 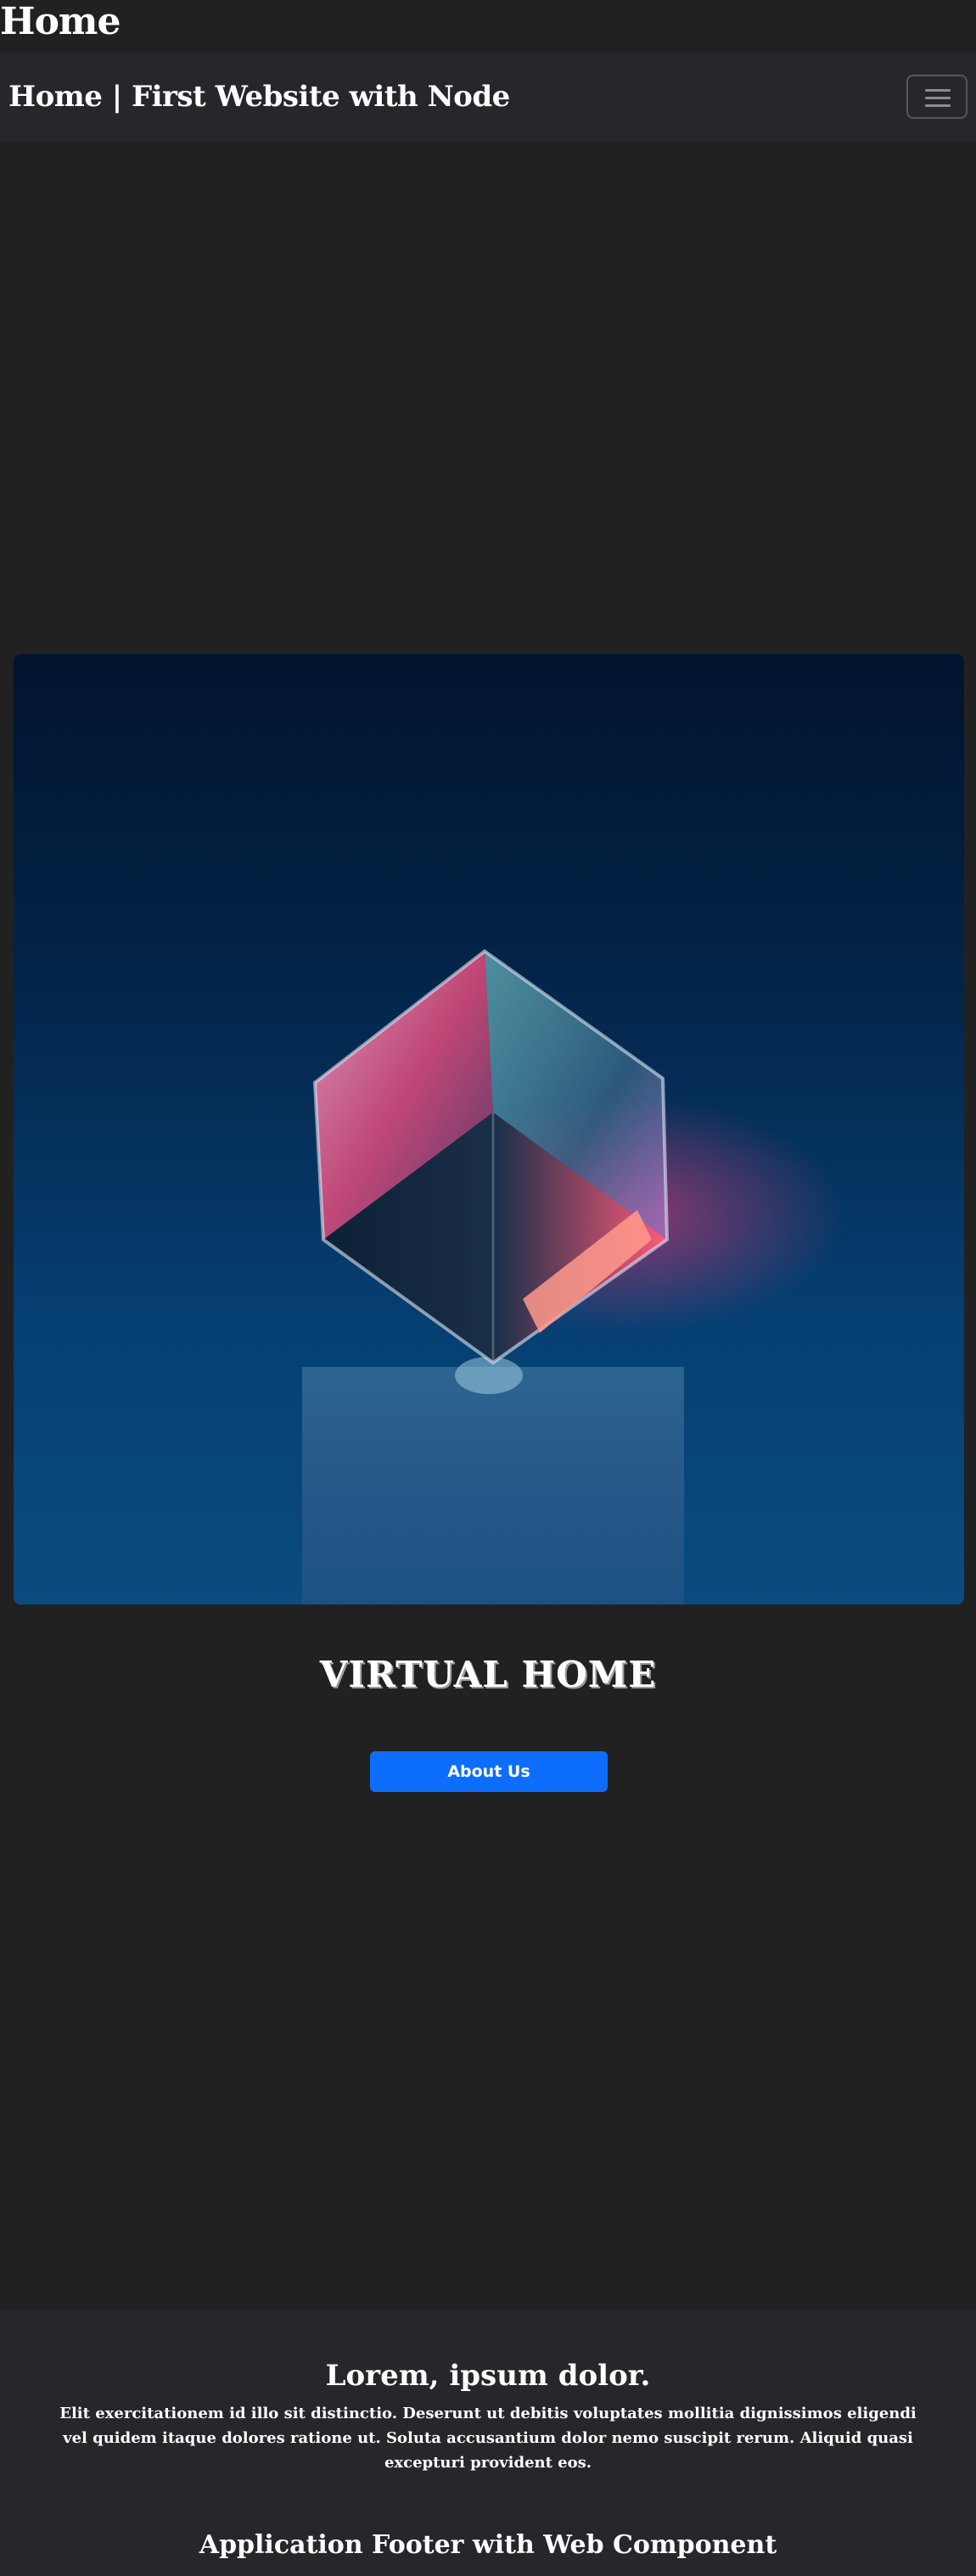 What do you see at coordinates (61, 21) in the screenshot?
I see `page-heading: Home` at bounding box center [61, 21].